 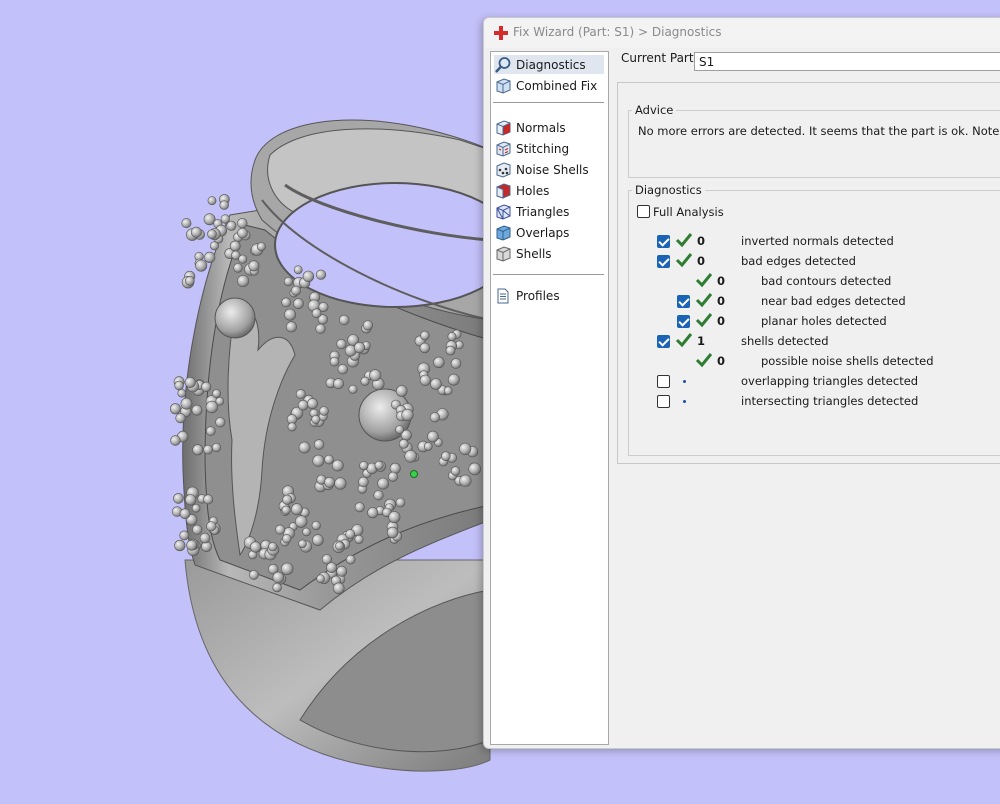 I want to click on shells-count: 1, so click(x=701, y=341).